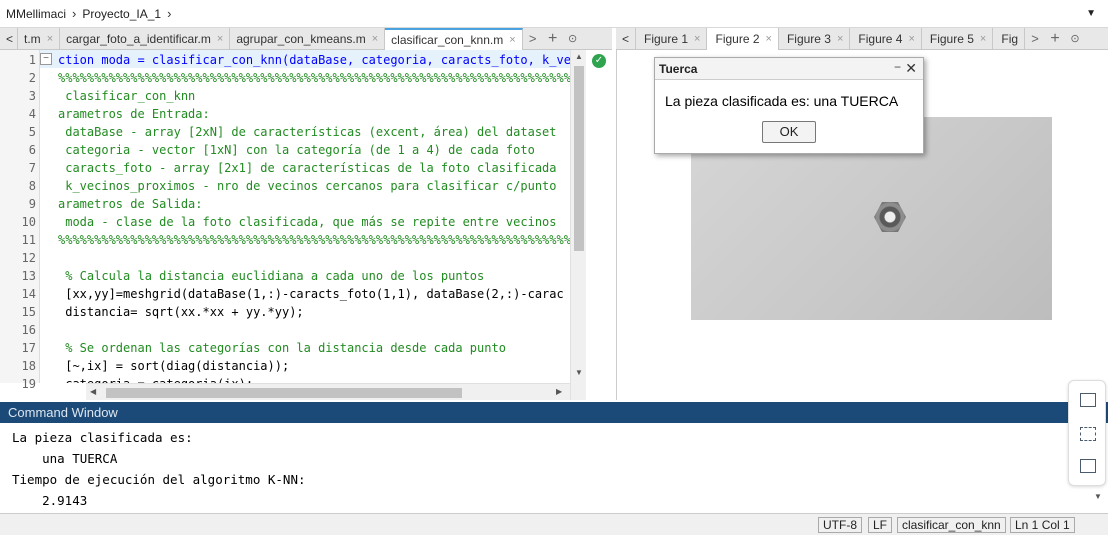 The height and width of the screenshot is (535, 1108). Describe the element at coordinates (32, 114) in the screenshot. I see `line-number: 4` at that location.